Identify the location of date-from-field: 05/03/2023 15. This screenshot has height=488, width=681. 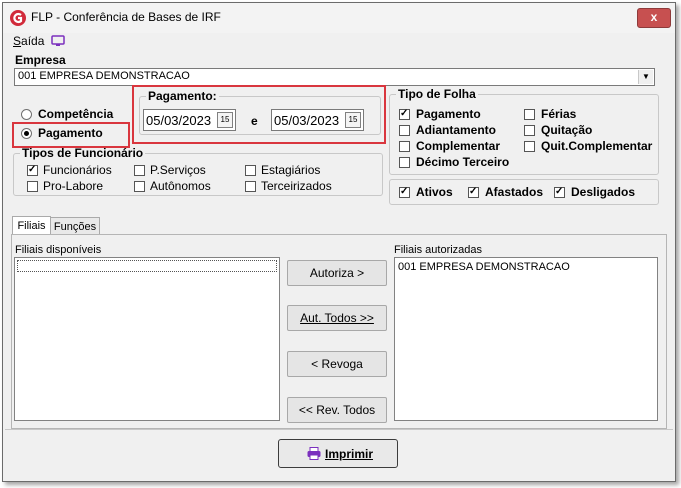
(189, 120).